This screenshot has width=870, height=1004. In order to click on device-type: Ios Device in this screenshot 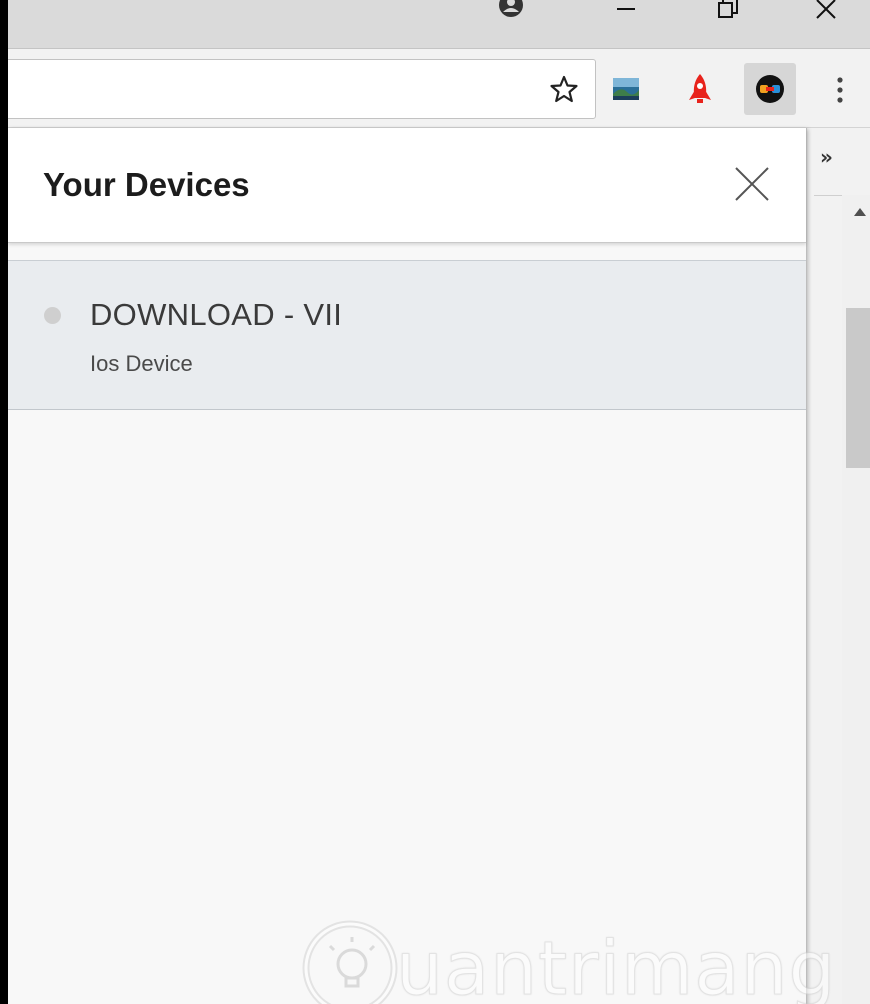, I will do `click(141, 363)`.